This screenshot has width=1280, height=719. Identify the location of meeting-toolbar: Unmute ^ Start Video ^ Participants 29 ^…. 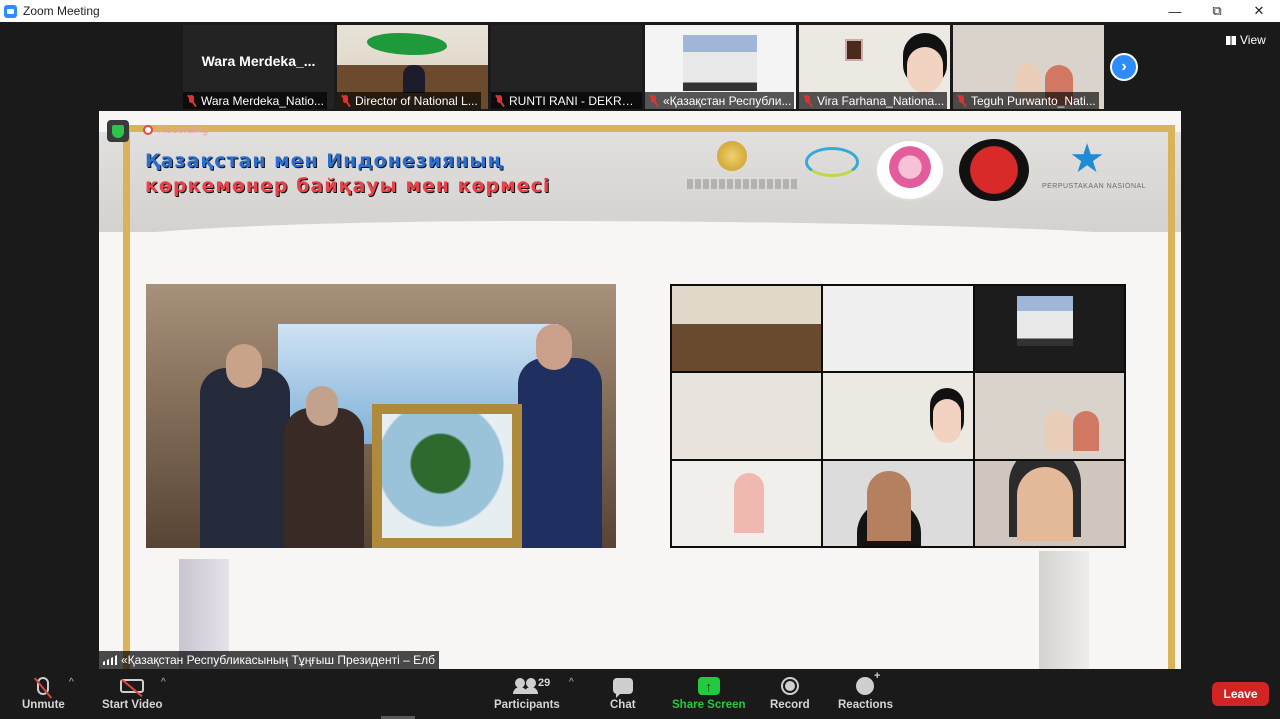
(640, 694).